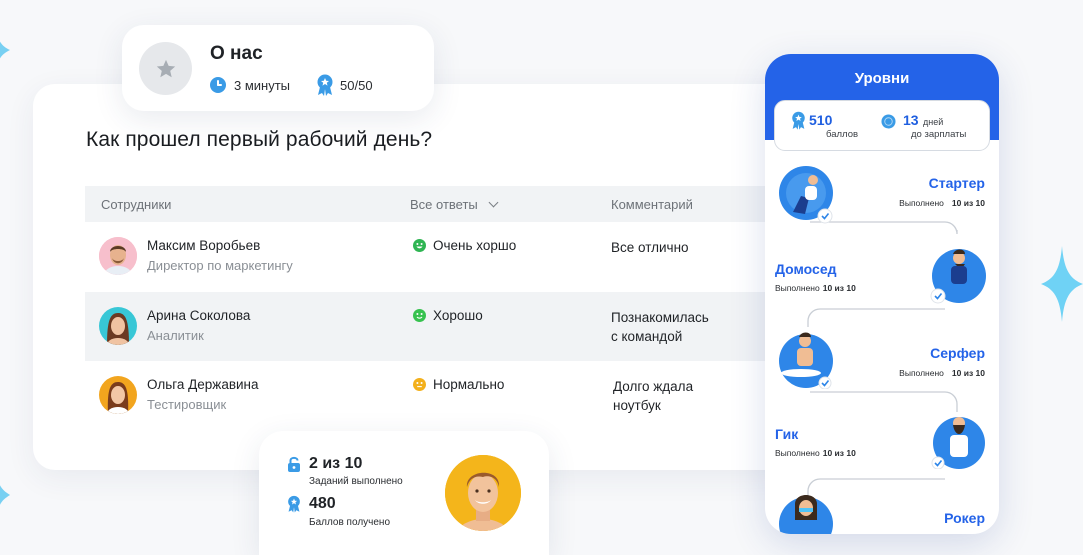 Image resolution: width=1083 pixels, height=555 pixels. Describe the element at coordinates (294, 464) in the screenshot. I see `lock-icon` at that location.